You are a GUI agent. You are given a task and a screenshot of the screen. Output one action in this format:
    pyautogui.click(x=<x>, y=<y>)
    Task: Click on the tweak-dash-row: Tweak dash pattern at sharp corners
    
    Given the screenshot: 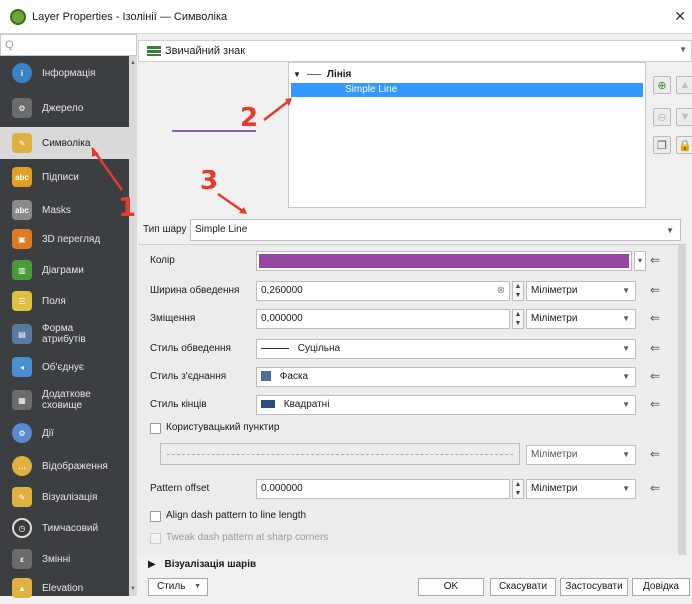 What is the action you would take?
    pyautogui.click(x=412, y=539)
    